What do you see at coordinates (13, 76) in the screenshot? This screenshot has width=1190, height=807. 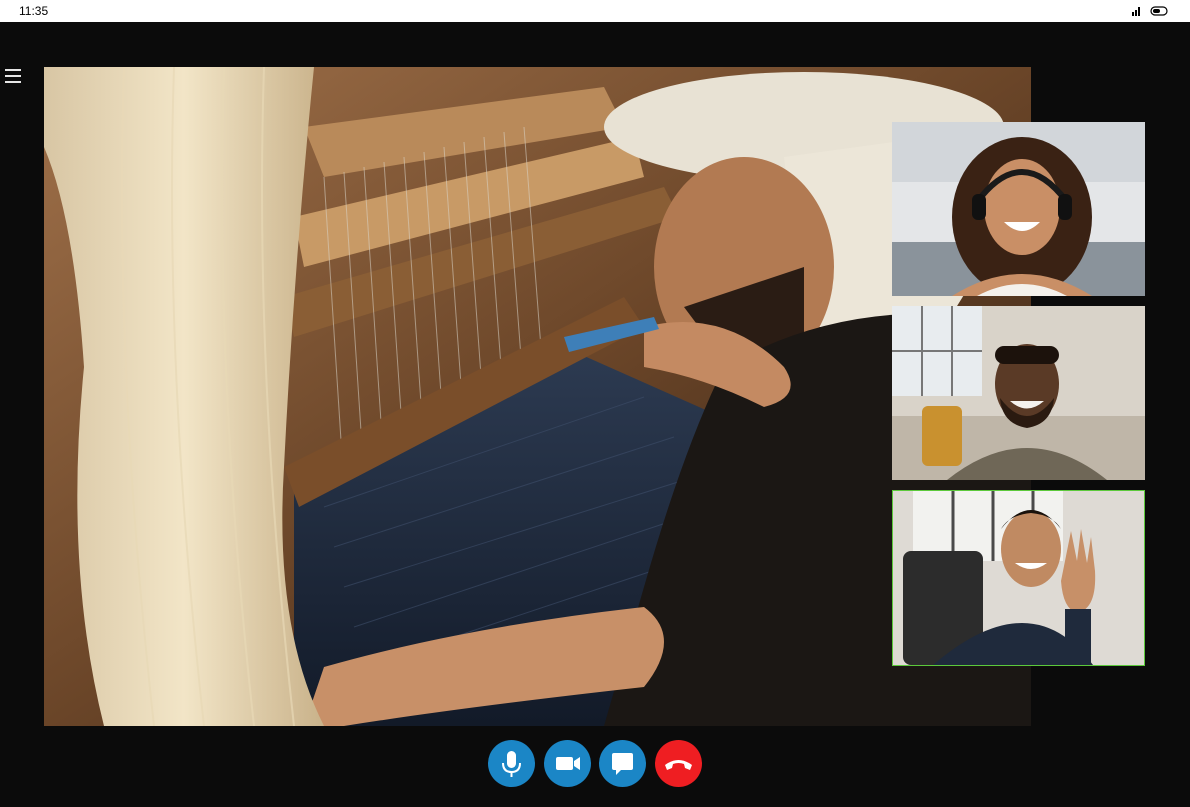 I see `hamburger-menu-icon` at bounding box center [13, 76].